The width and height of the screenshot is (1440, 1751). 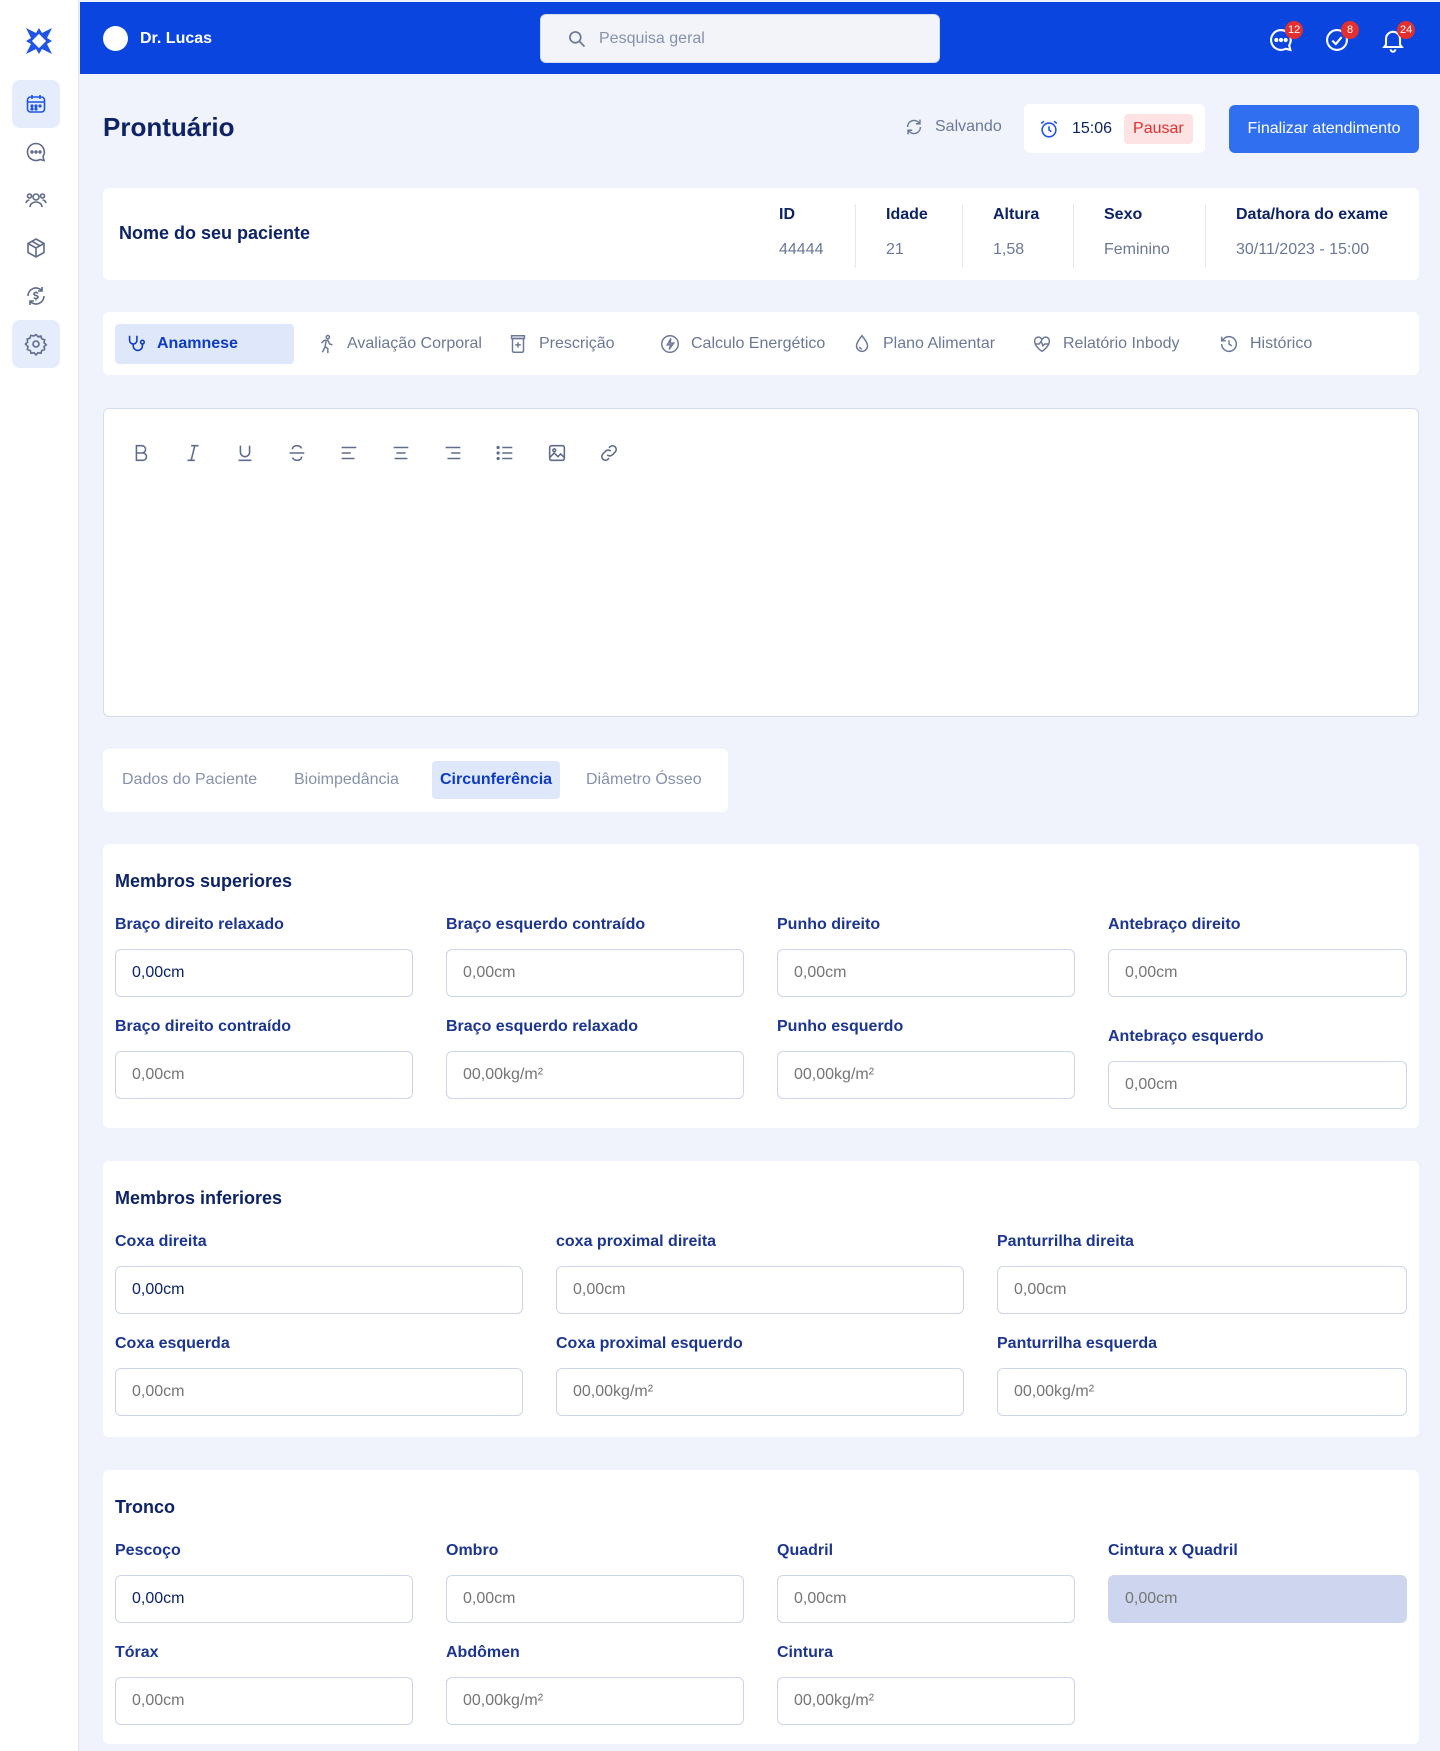 I want to click on tab-prescricao: Prescrição, so click(x=561, y=344).